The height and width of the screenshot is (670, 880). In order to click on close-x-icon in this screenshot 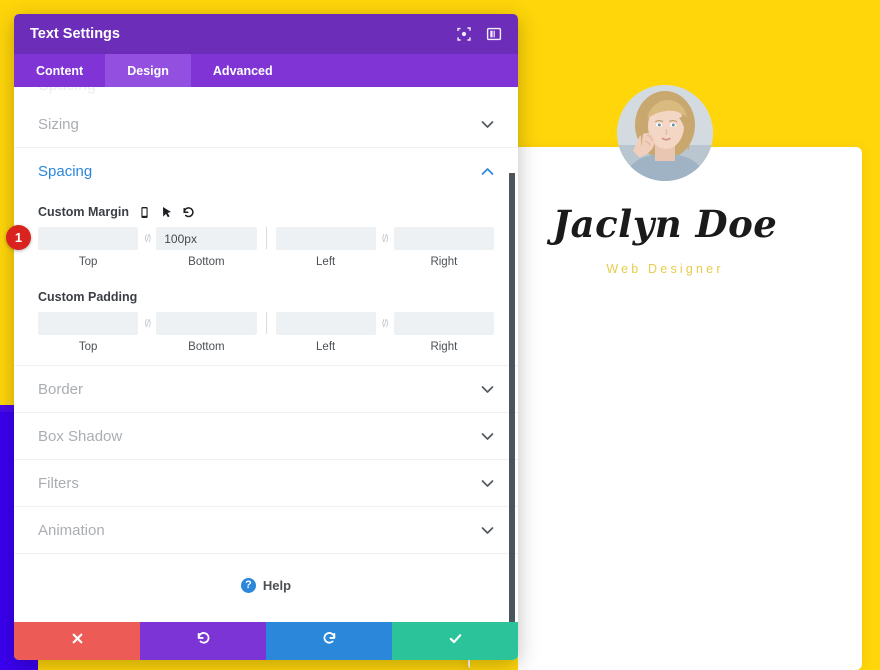, I will do `click(77, 641)`.